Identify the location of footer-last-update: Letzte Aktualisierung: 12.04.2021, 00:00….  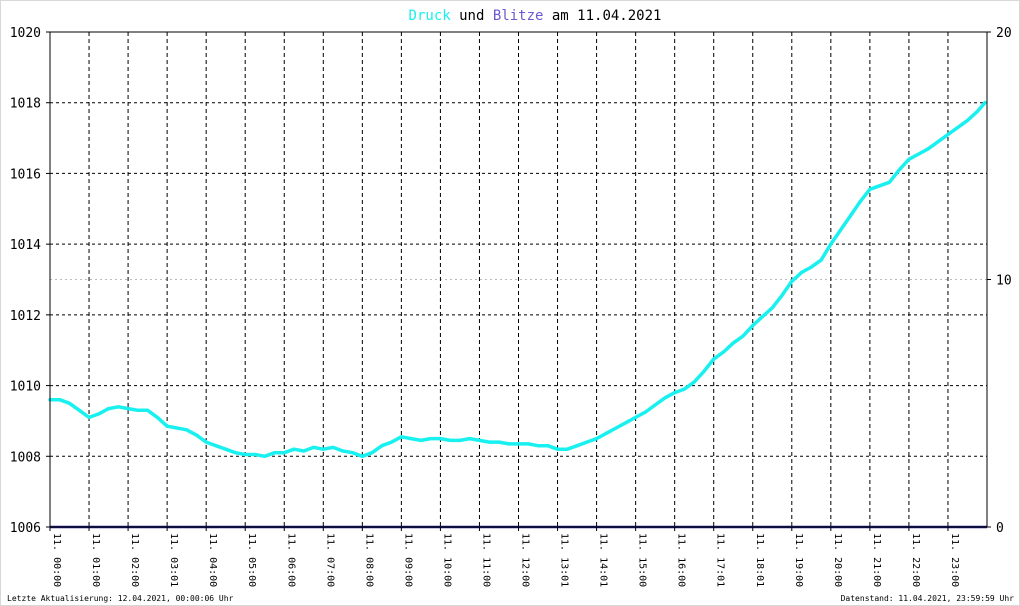
(120, 598).